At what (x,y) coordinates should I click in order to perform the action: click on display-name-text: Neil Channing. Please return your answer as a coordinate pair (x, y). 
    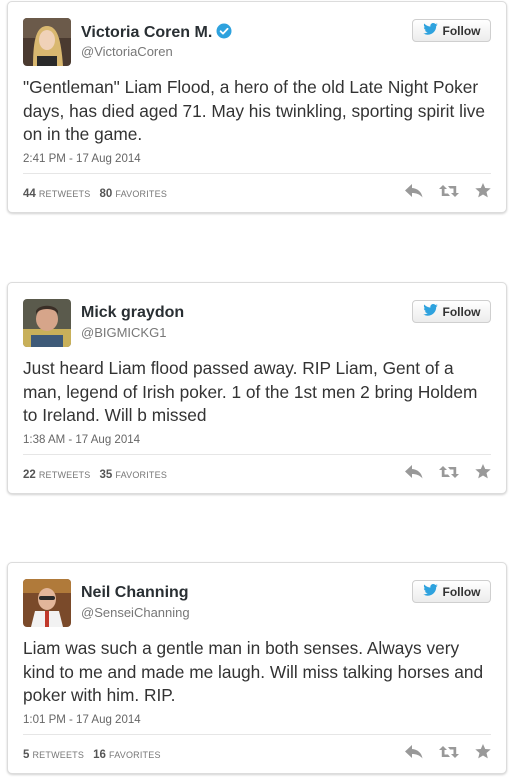
    Looking at the image, I should click on (135, 592).